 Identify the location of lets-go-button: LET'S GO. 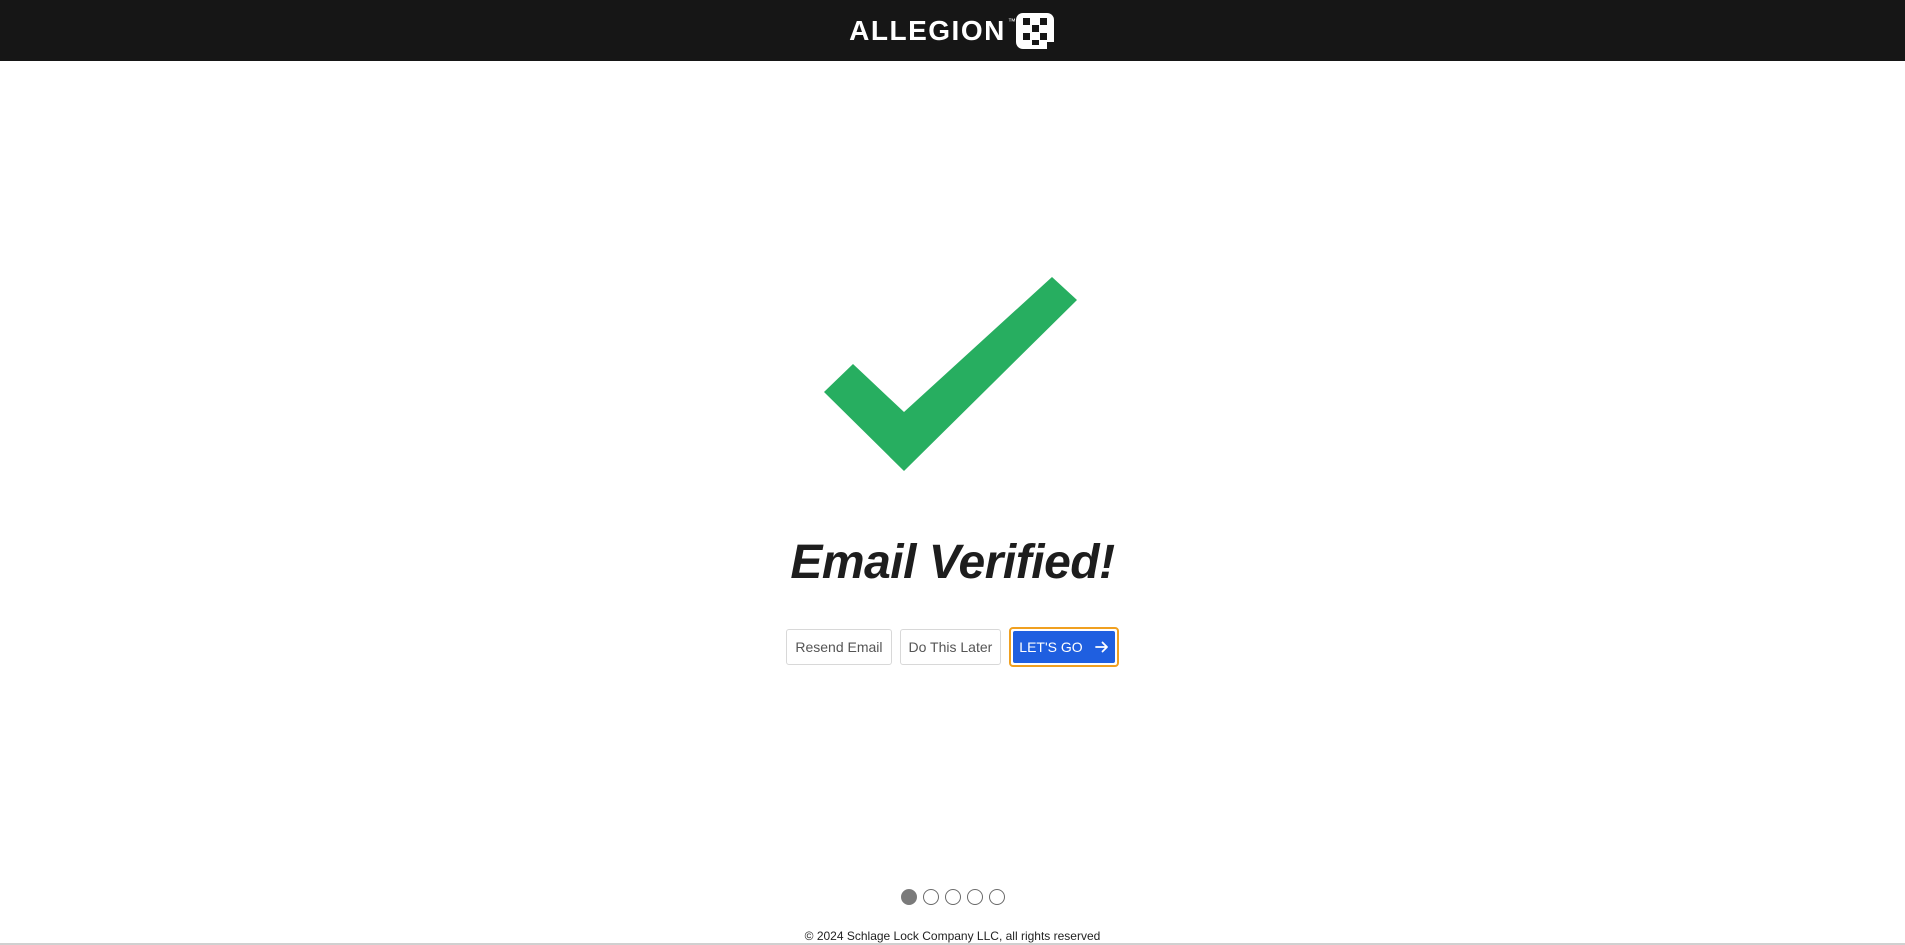
(1064, 647).